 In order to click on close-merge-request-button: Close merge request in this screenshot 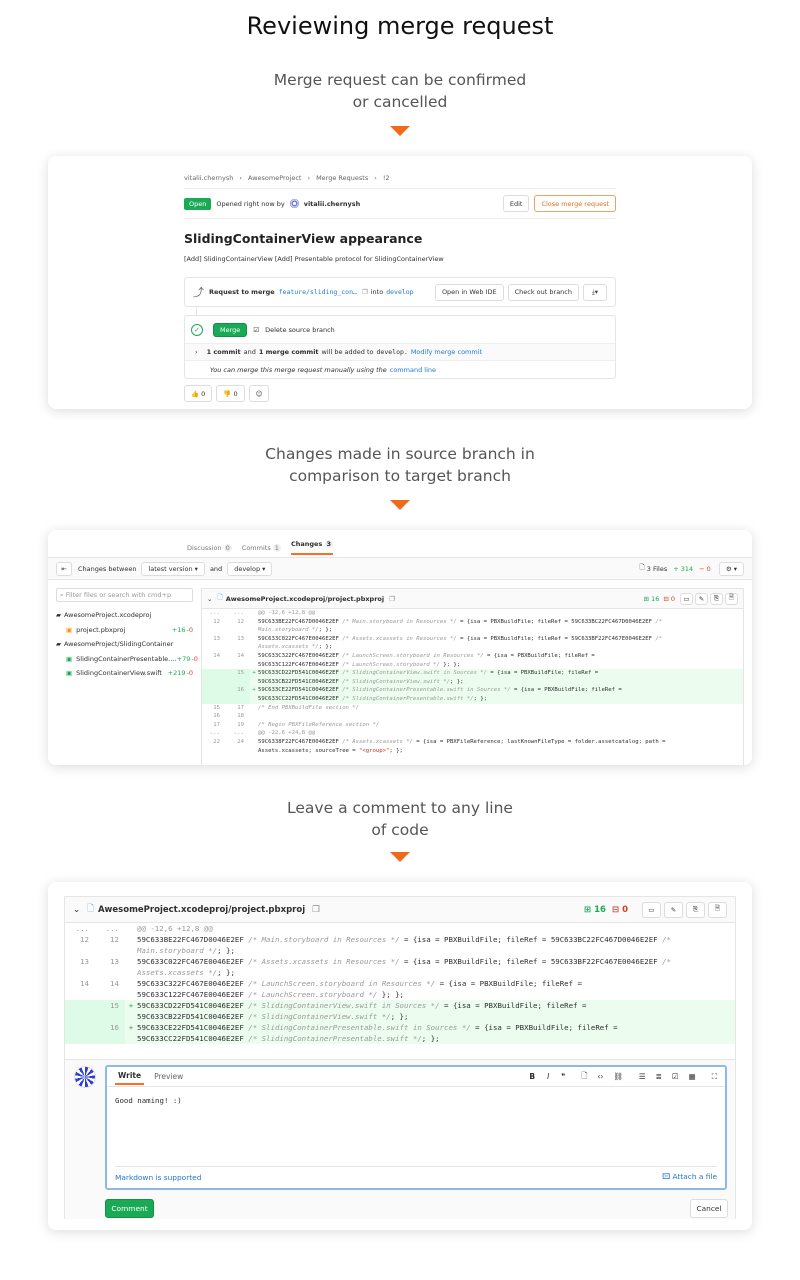, I will do `click(575, 203)`.